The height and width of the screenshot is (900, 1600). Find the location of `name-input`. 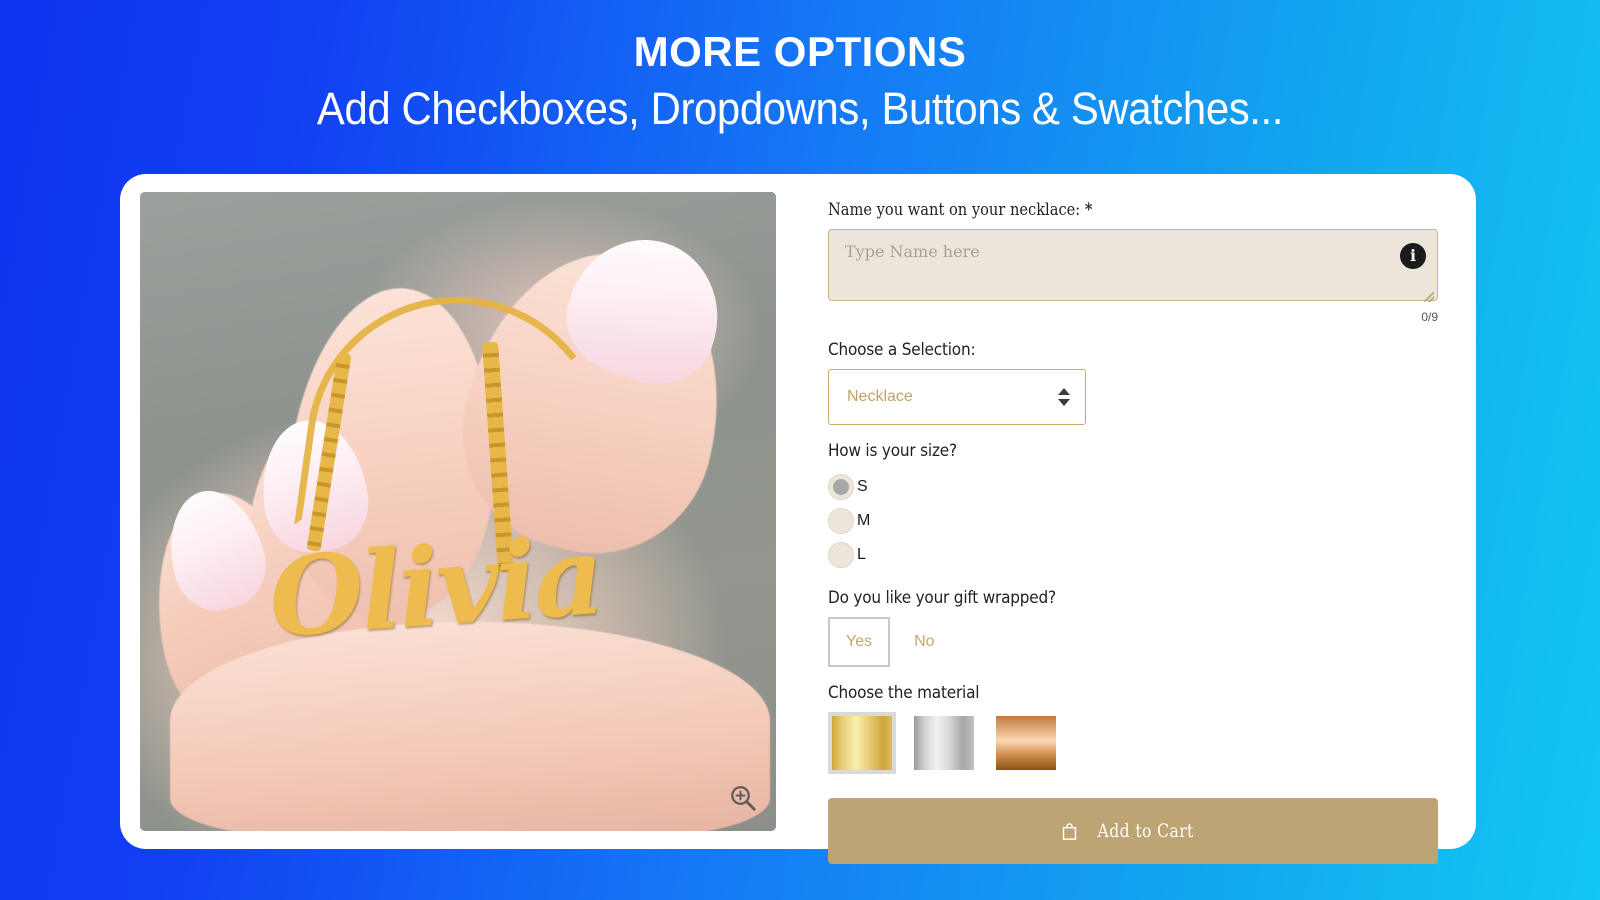

name-input is located at coordinates (1133, 265).